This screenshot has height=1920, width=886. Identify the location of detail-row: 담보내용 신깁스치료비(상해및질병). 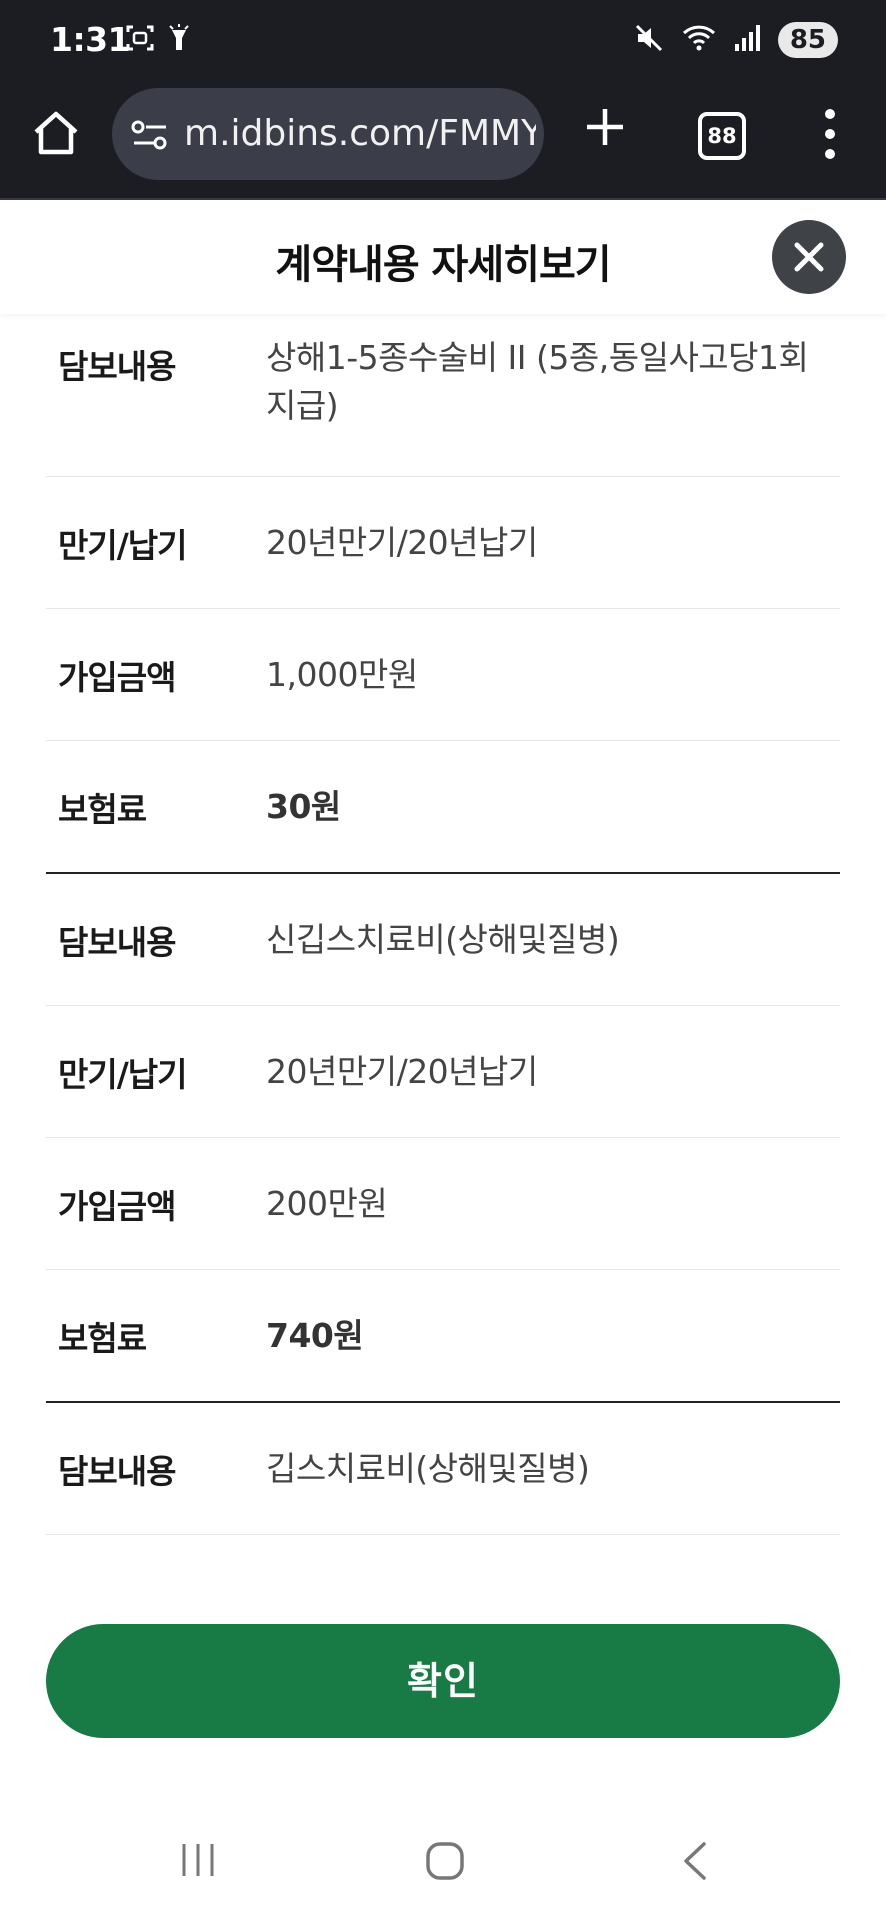
(443, 940).